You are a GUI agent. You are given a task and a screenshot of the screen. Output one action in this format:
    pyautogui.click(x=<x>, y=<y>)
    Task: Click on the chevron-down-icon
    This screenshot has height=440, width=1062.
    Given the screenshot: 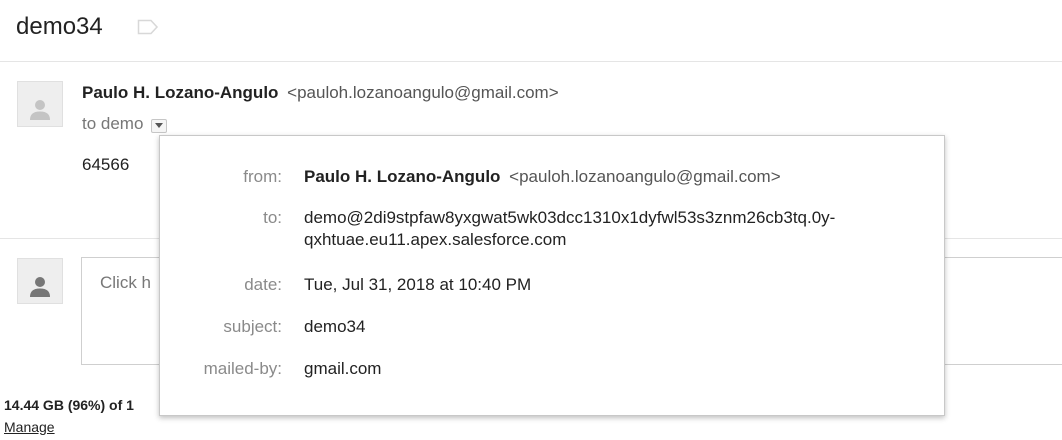 What is the action you would take?
    pyautogui.click(x=159, y=125)
    